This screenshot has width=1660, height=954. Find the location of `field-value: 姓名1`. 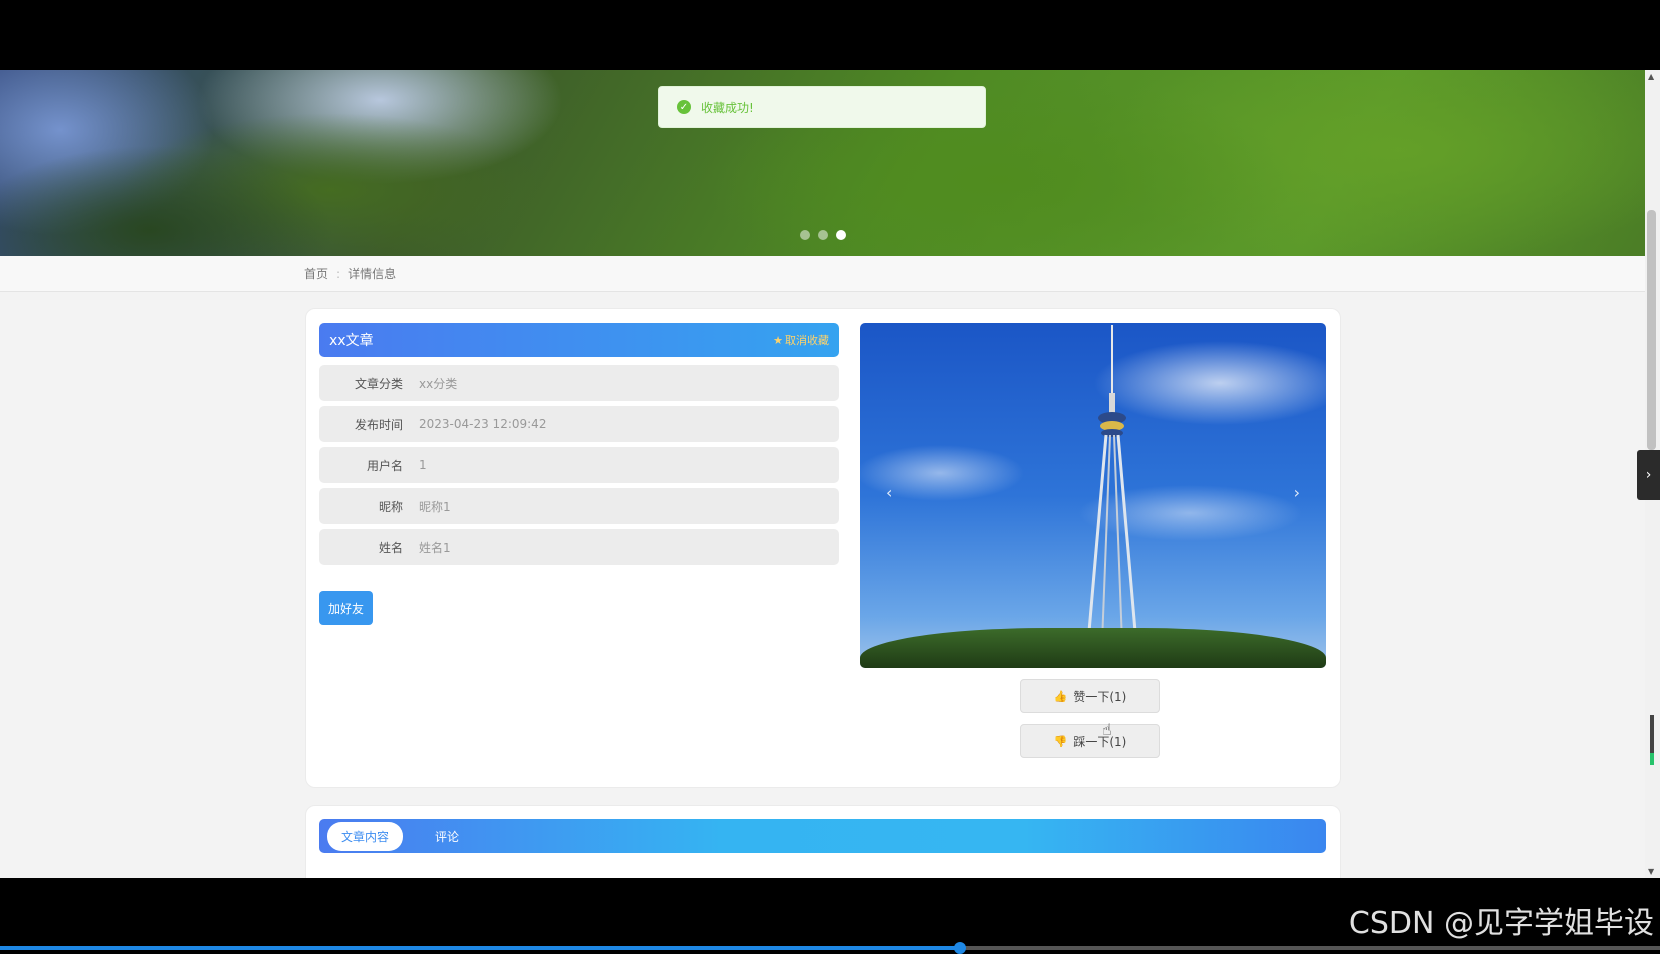

field-value: 姓名1 is located at coordinates (435, 547).